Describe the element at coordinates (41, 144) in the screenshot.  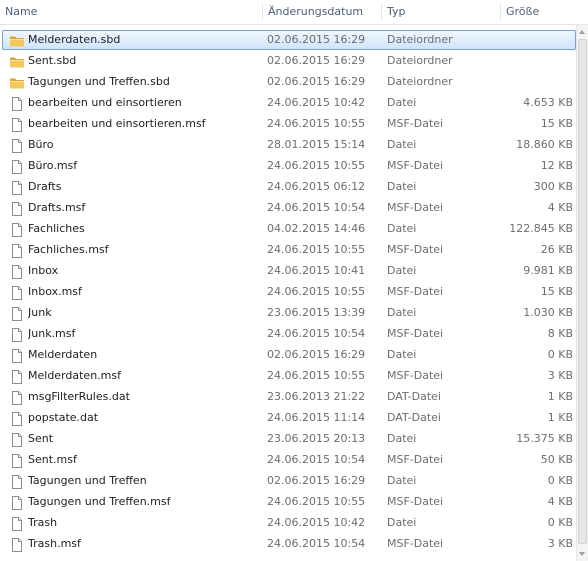
I see `file-name: Büro` at that location.